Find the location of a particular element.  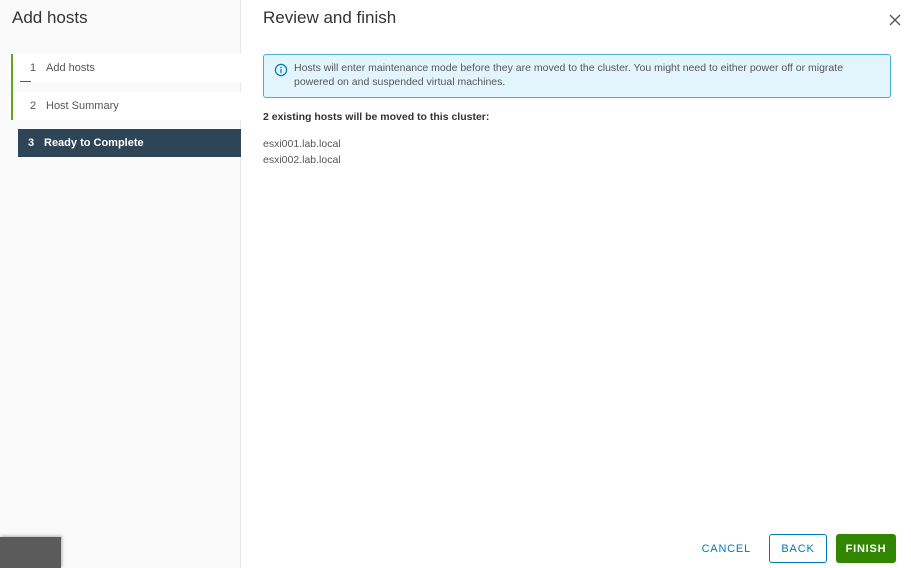

info-icon is located at coordinates (281, 70).